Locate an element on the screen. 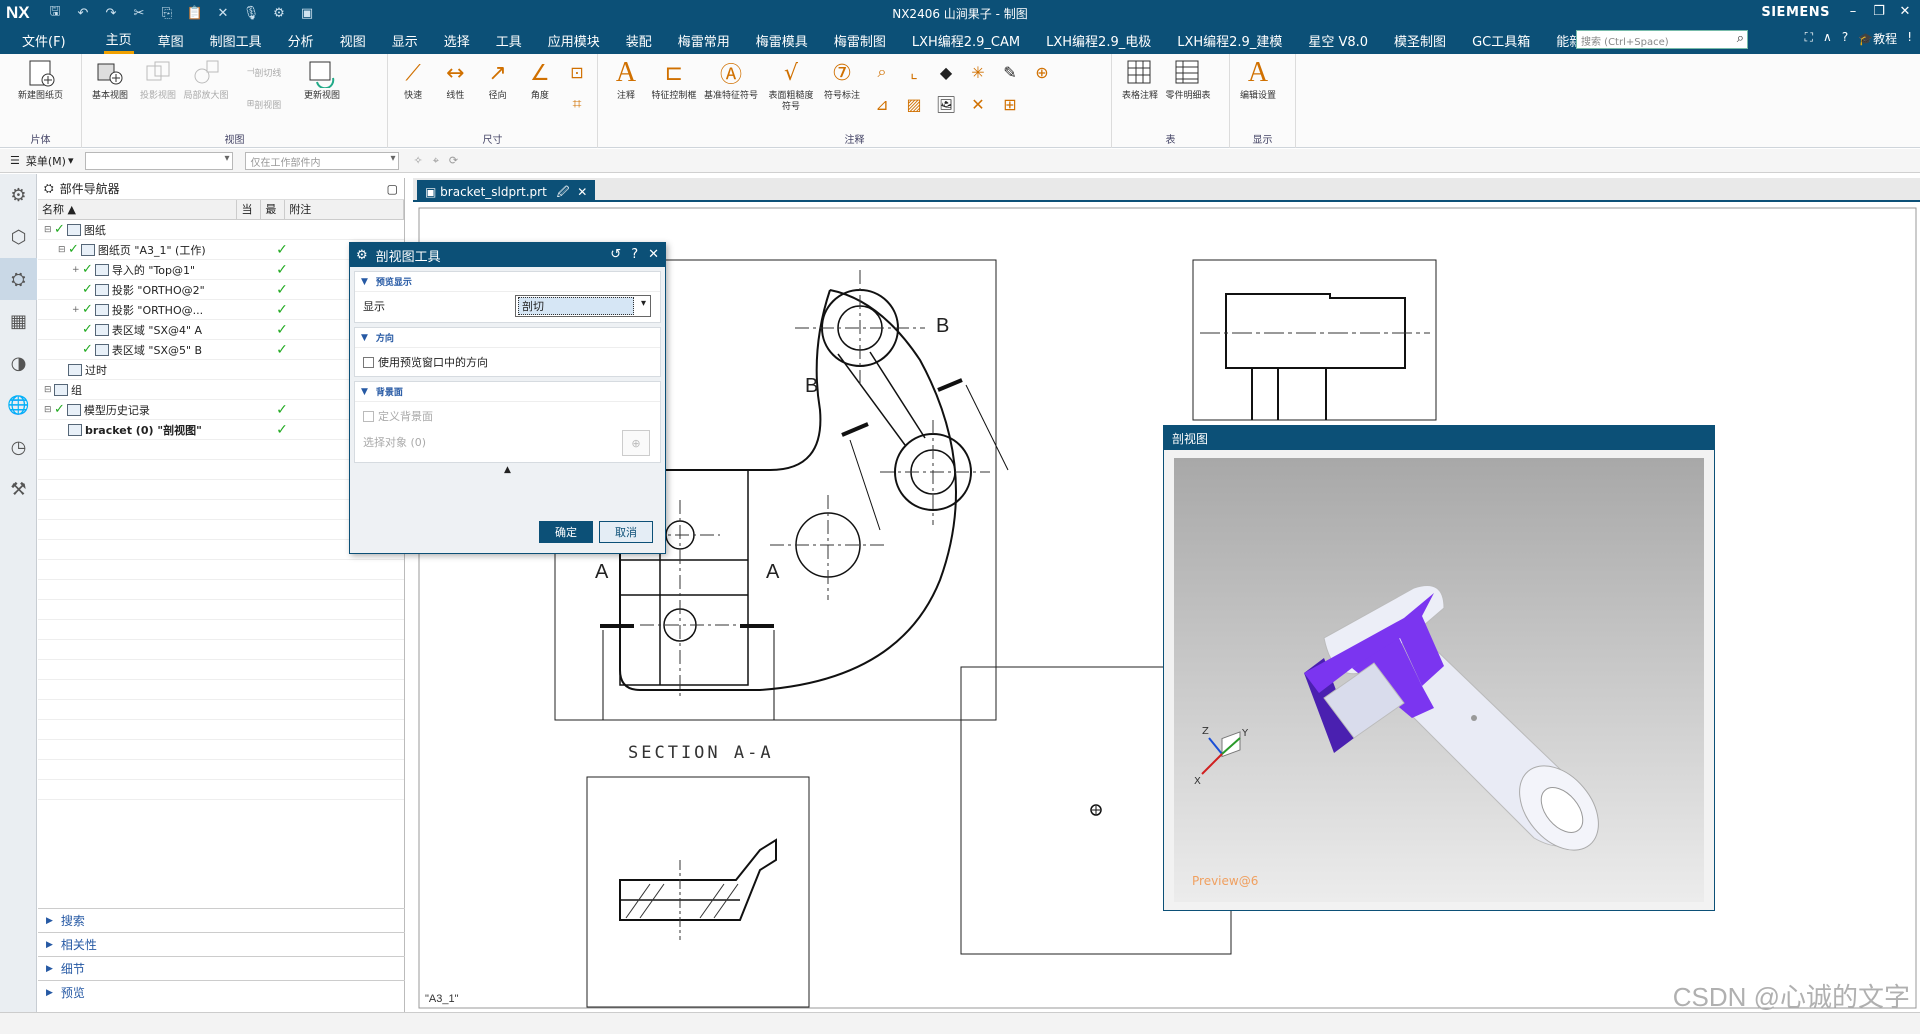 The image size is (1920, 1034). update-view-button: 更新视图 is located at coordinates (322, 80).